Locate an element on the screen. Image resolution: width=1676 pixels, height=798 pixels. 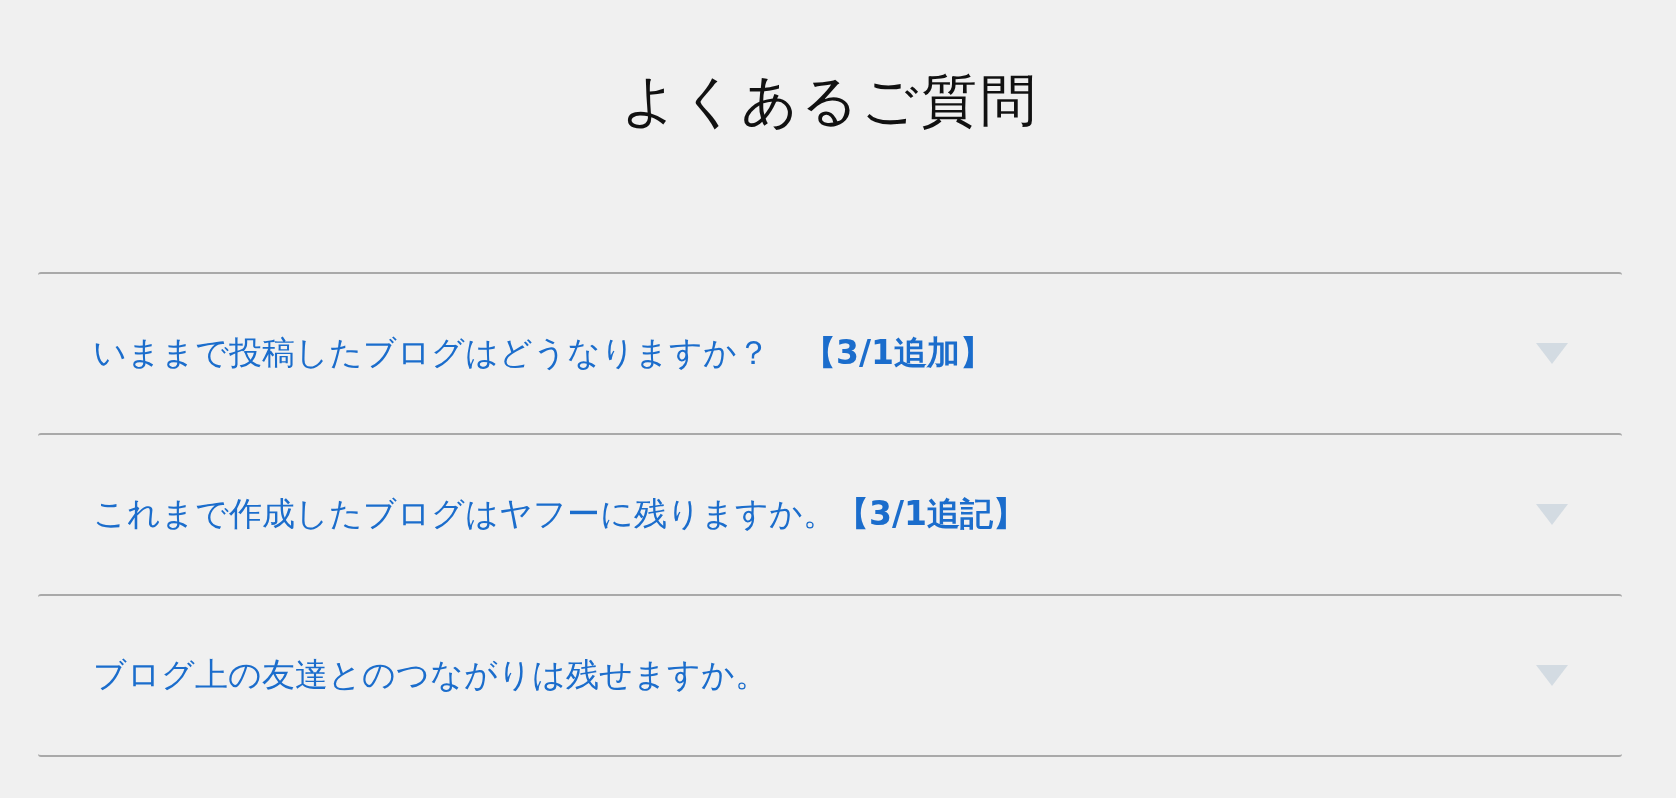
page-title: よくあるご質問 is located at coordinates (830, 101).